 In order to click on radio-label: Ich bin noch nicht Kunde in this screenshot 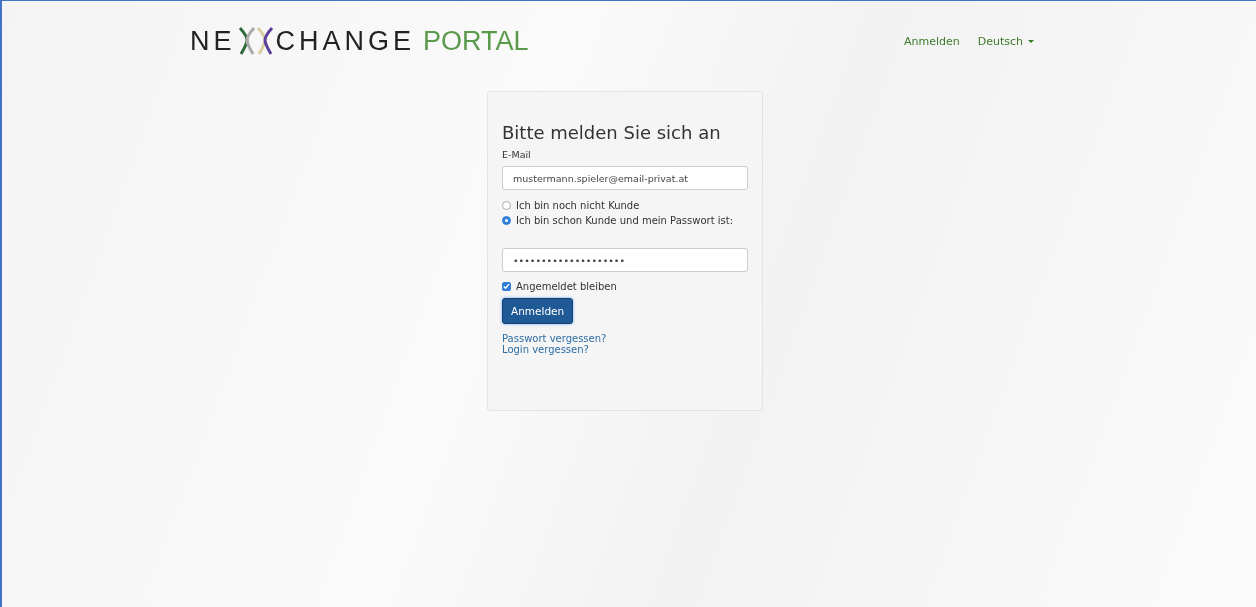, I will do `click(578, 205)`.